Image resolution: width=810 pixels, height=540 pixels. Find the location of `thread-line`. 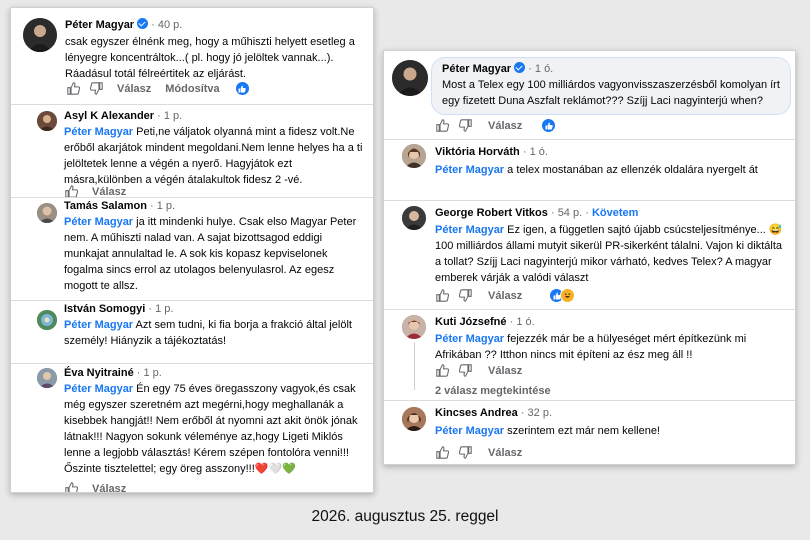

thread-line is located at coordinates (414, 366).